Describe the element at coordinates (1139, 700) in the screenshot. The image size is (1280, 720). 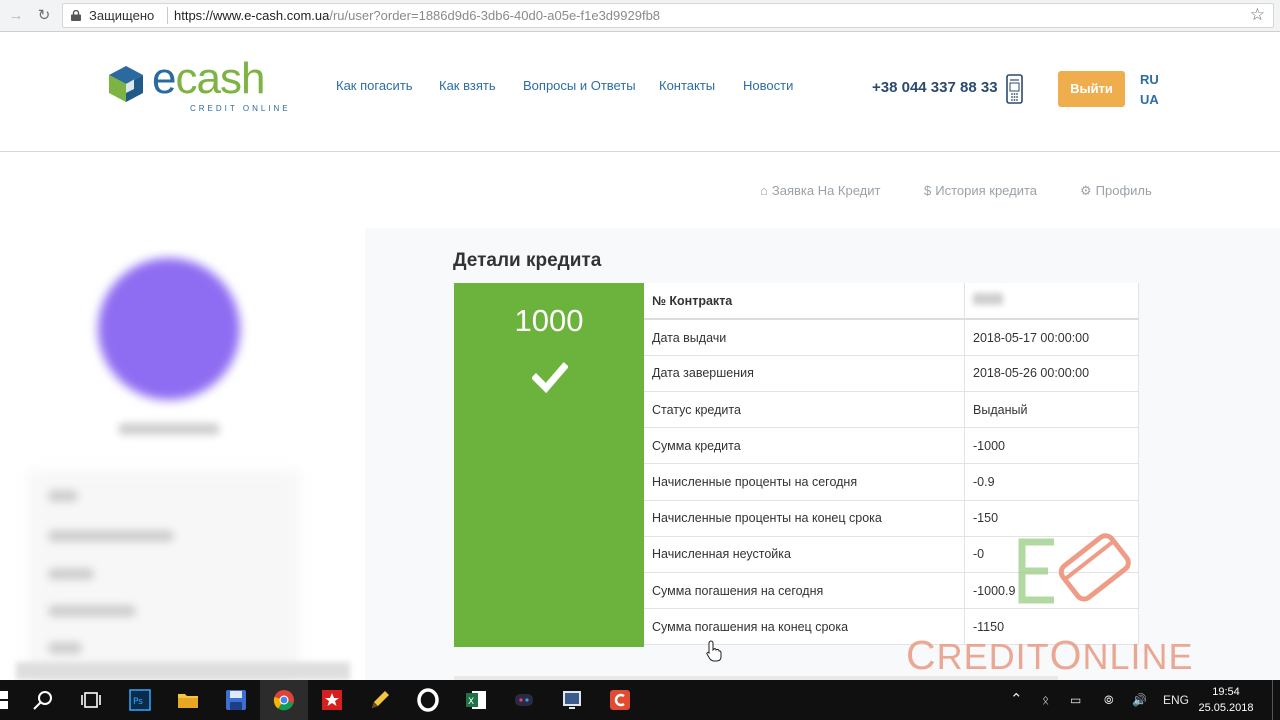
I see `volume-icon: 🔊` at that location.